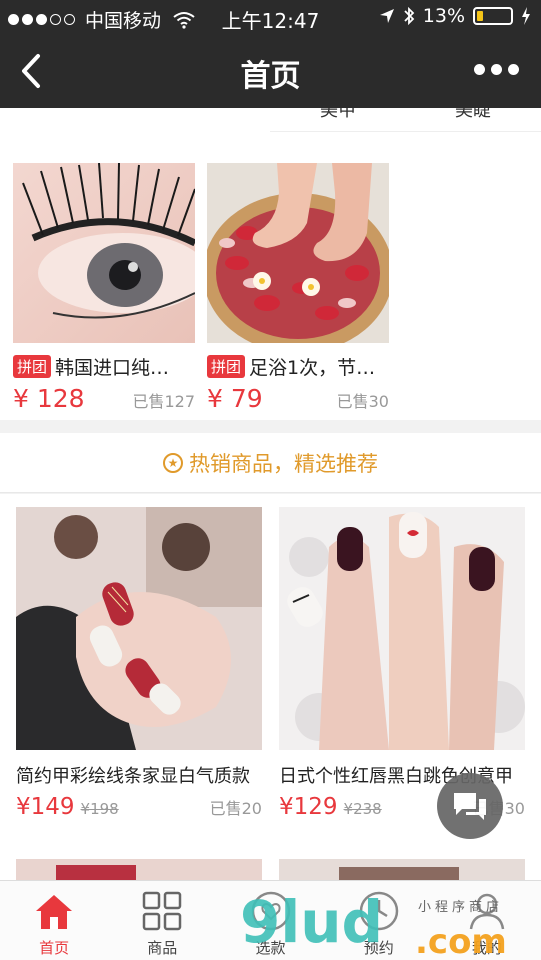 The image size is (541, 960). I want to click on sold-count: 已售20, so click(235, 808).